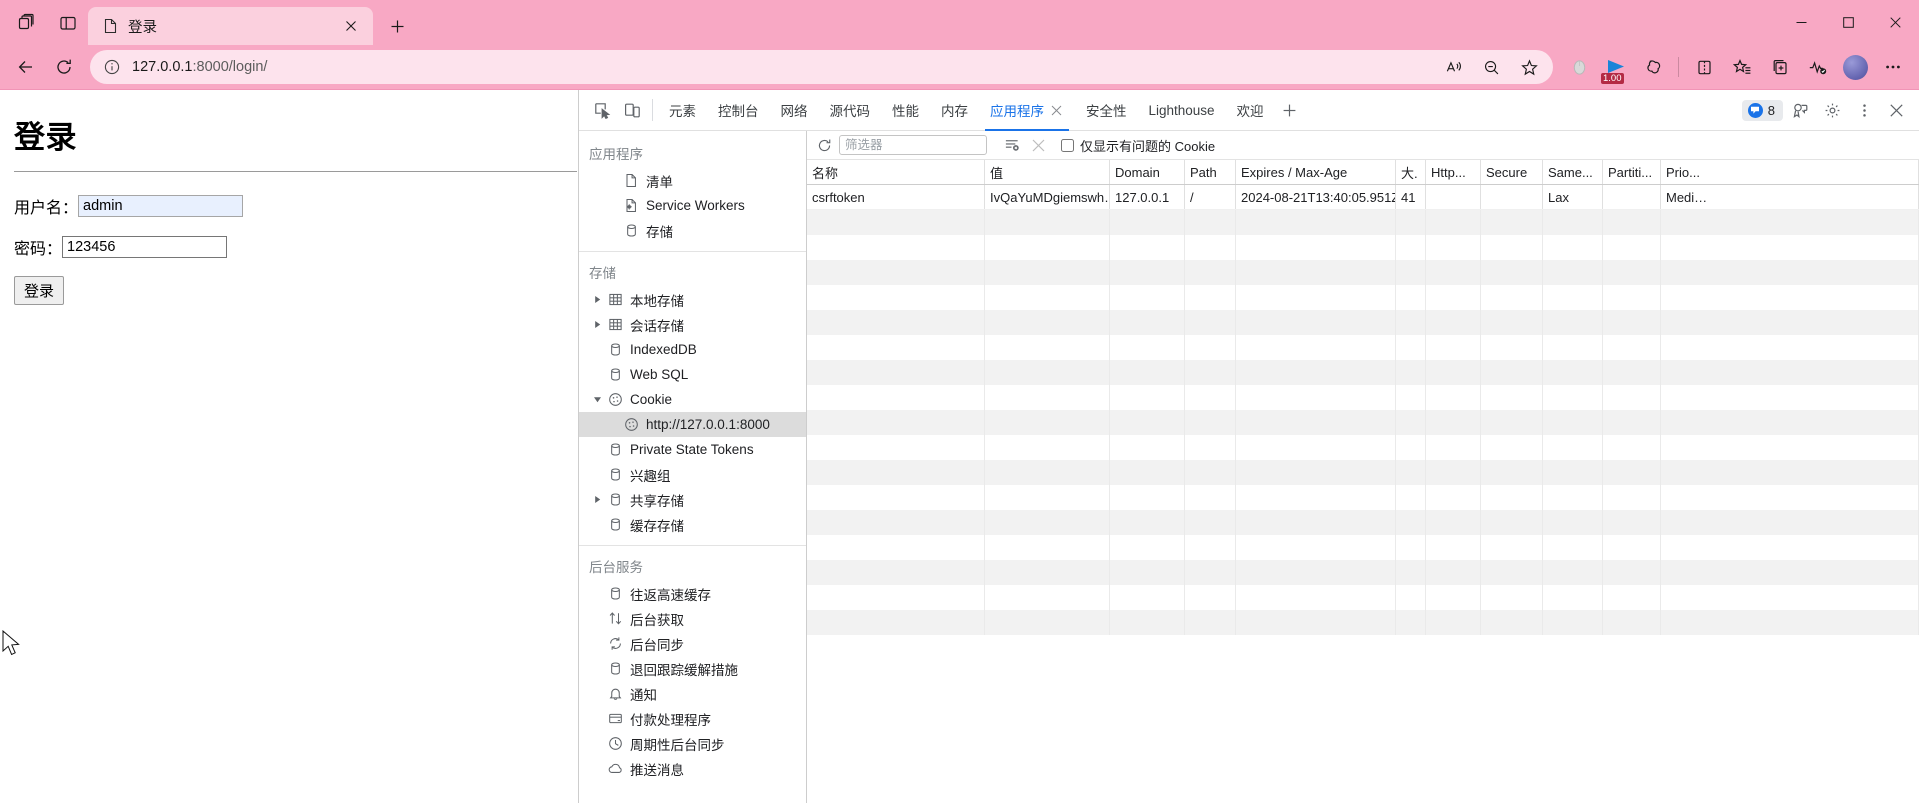 The image size is (1919, 803). What do you see at coordinates (692, 593) in the screenshot?
I see `tree-item-: 往返高速缓存` at bounding box center [692, 593].